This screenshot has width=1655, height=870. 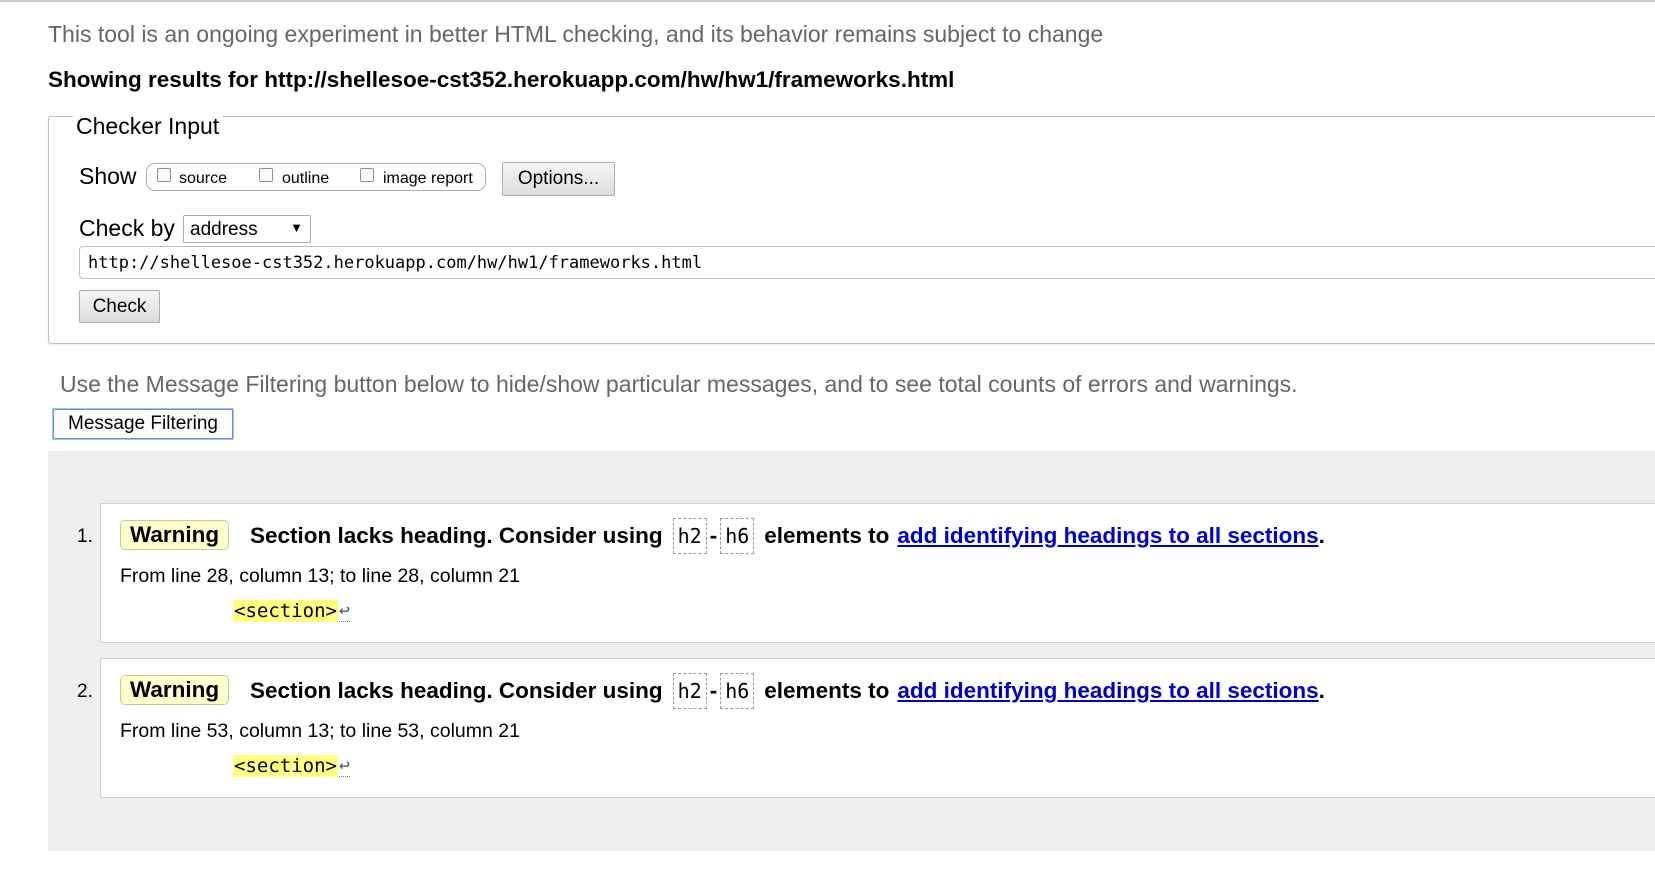 What do you see at coordinates (296, 227) in the screenshot?
I see `dropdown-arrow-icon: ▼` at bounding box center [296, 227].